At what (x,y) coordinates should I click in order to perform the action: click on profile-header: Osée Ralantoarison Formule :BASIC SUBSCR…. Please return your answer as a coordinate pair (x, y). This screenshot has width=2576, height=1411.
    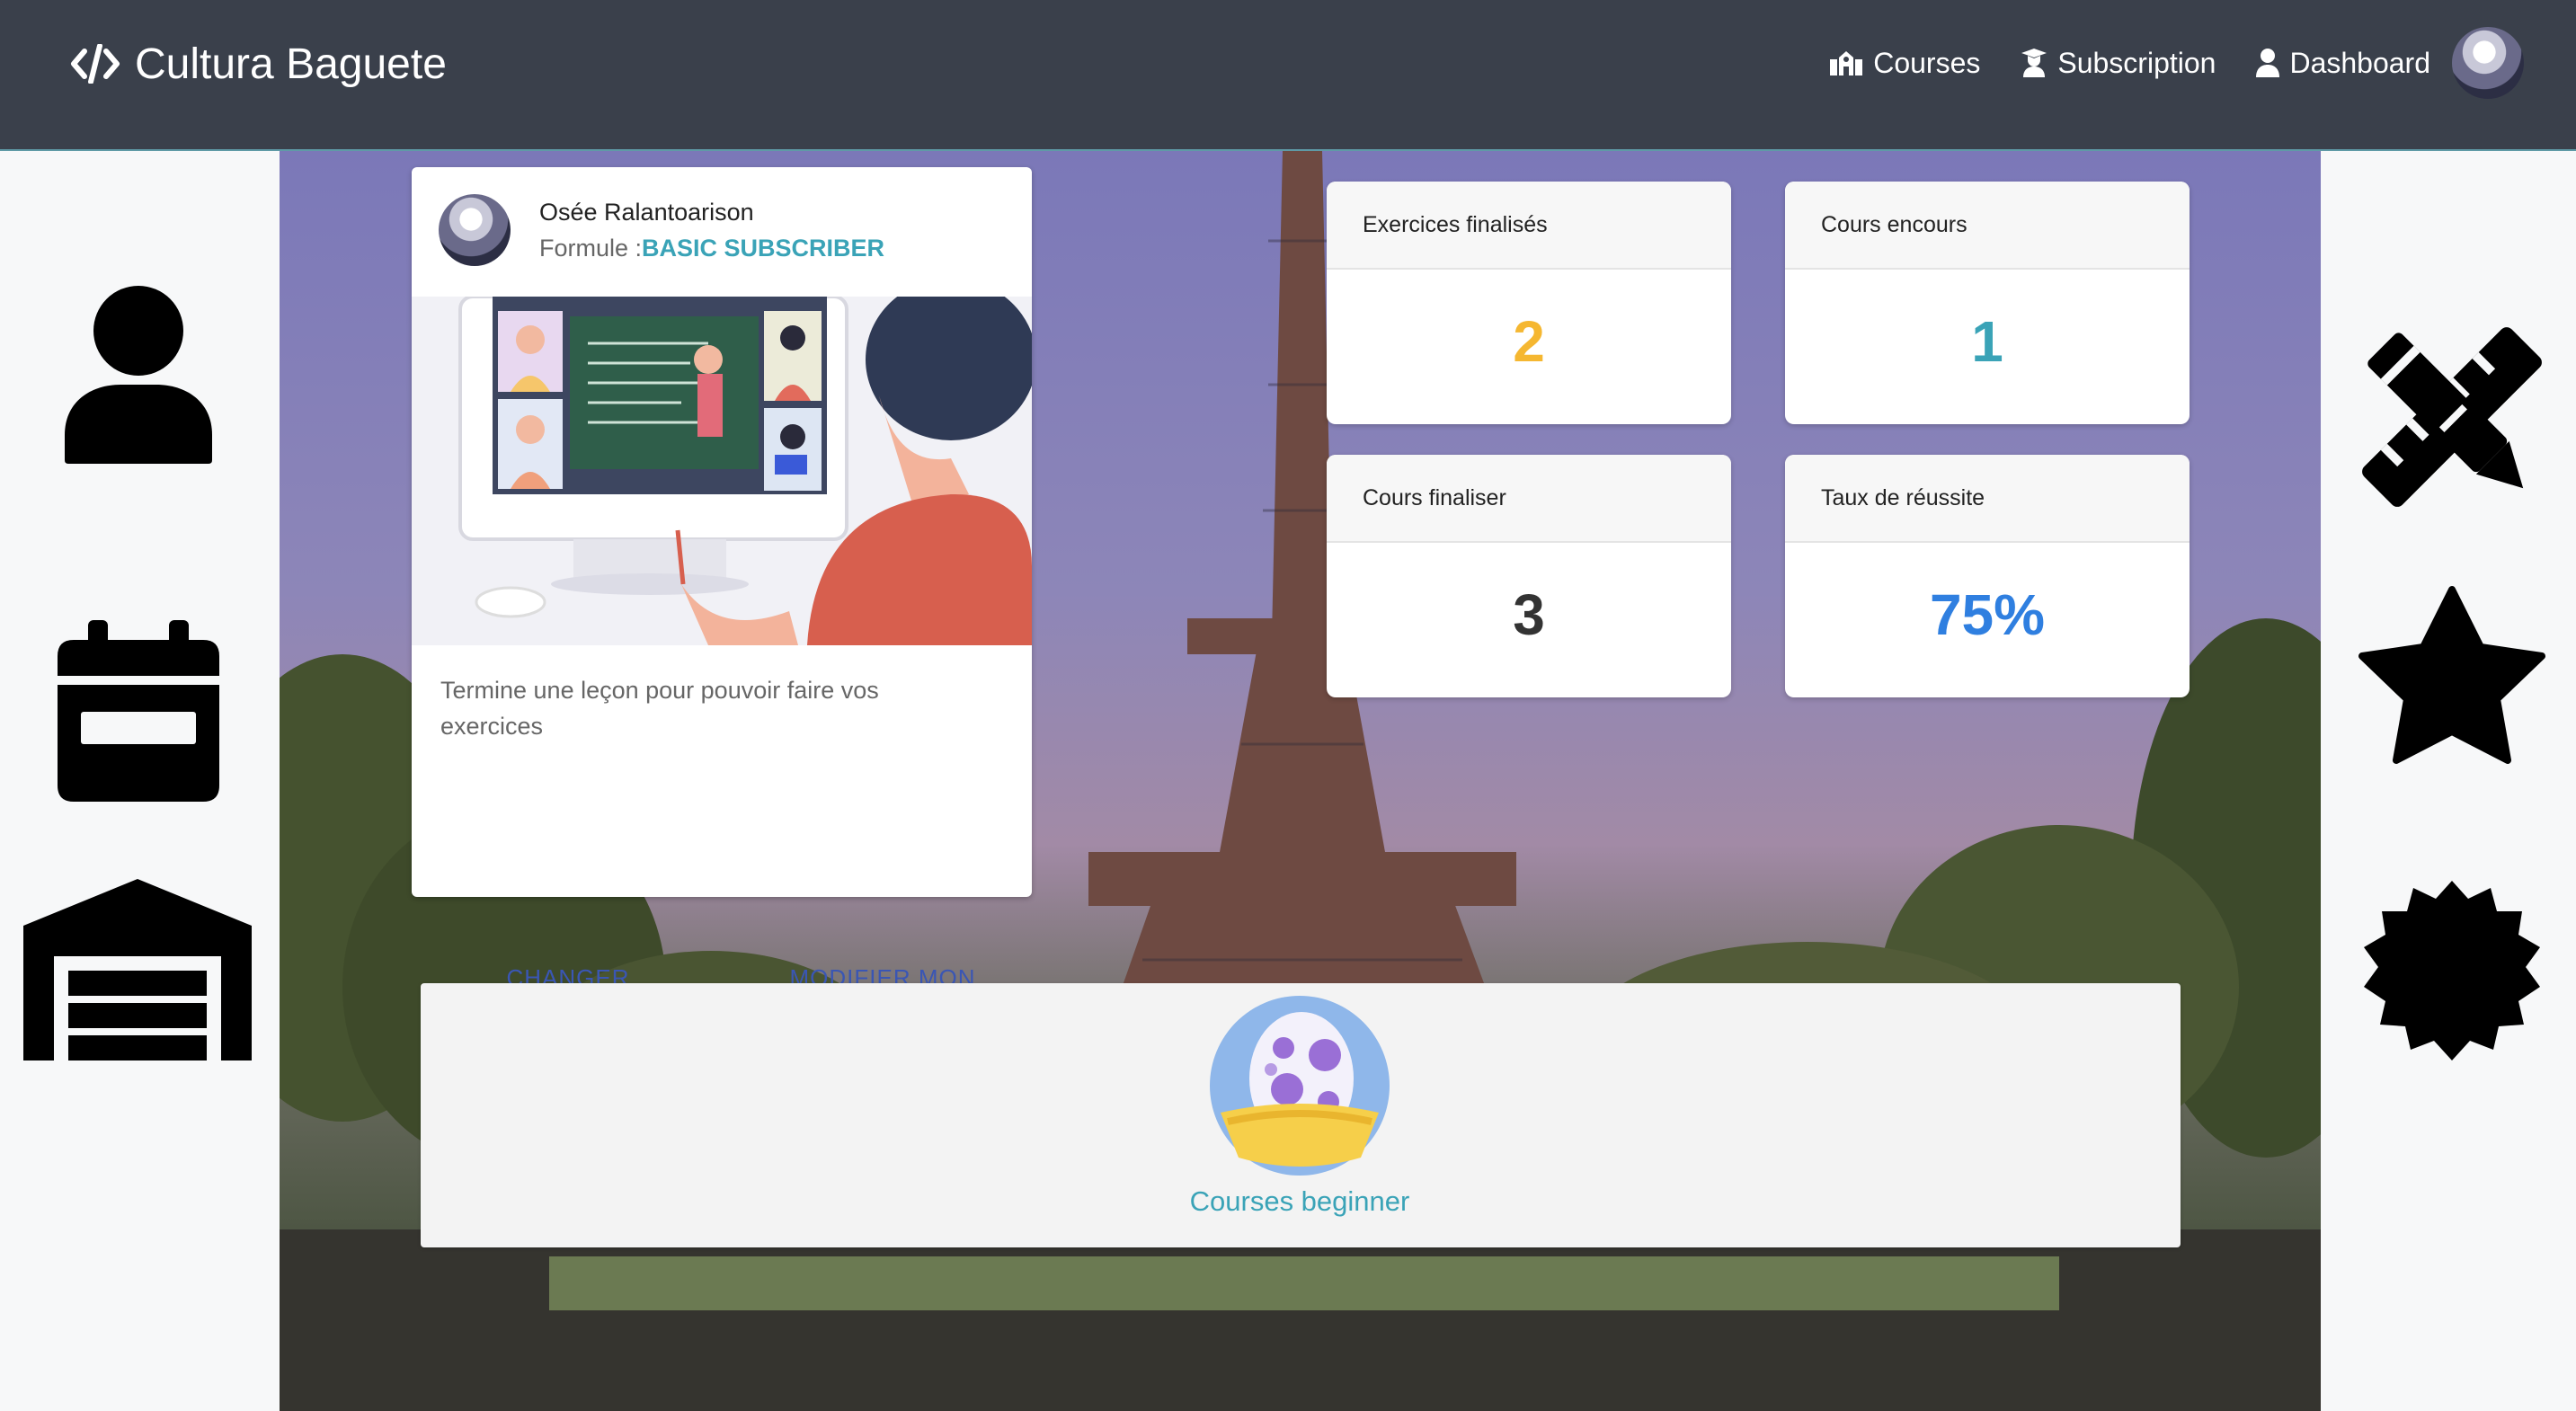
    Looking at the image, I should click on (661, 230).